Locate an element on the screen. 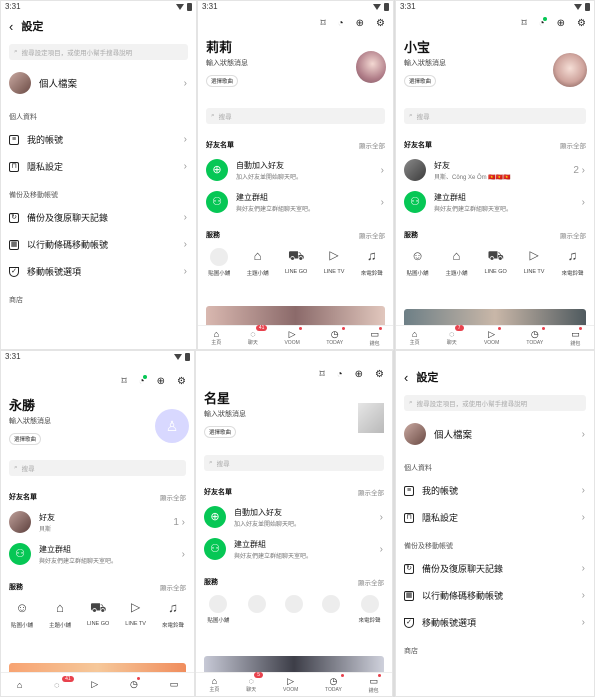  account-icon: ≡ is located at coordinates (14, 139).